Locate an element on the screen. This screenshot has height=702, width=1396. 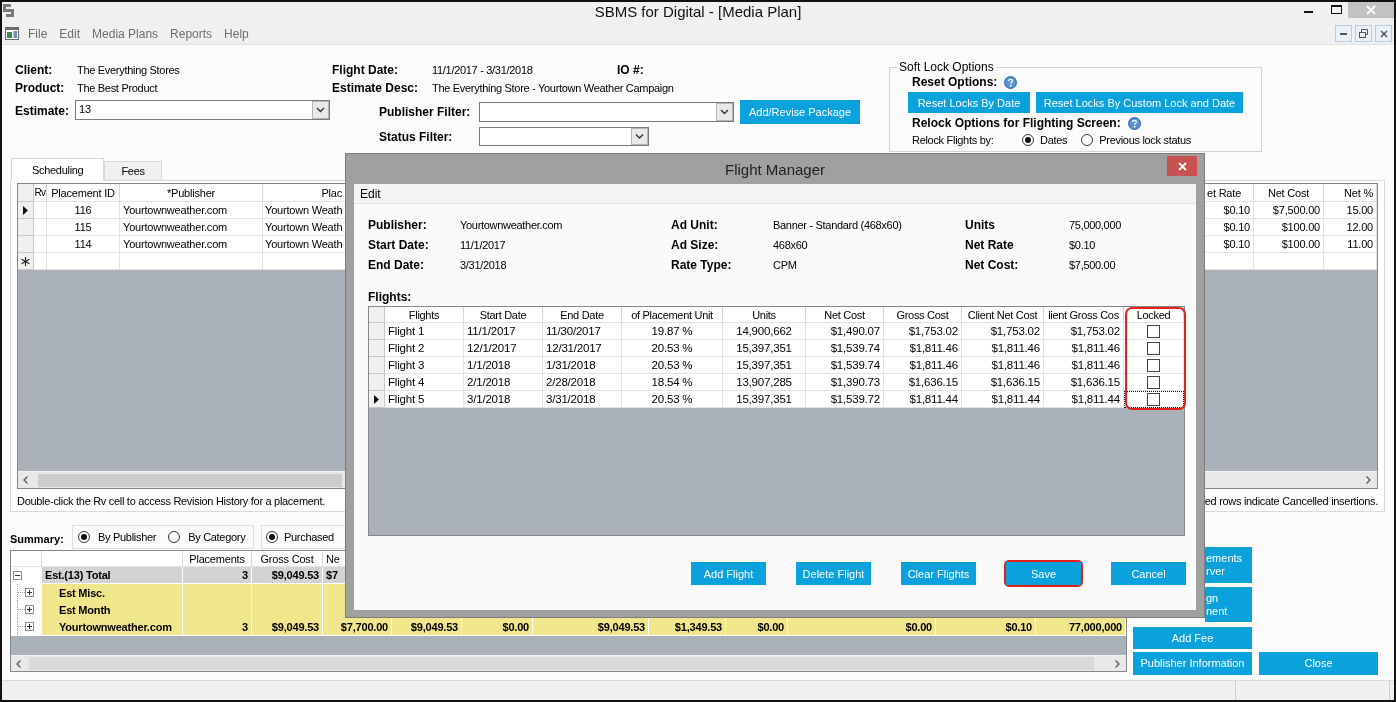
radio-option: By Publisher is located at coordinates (117, 537).